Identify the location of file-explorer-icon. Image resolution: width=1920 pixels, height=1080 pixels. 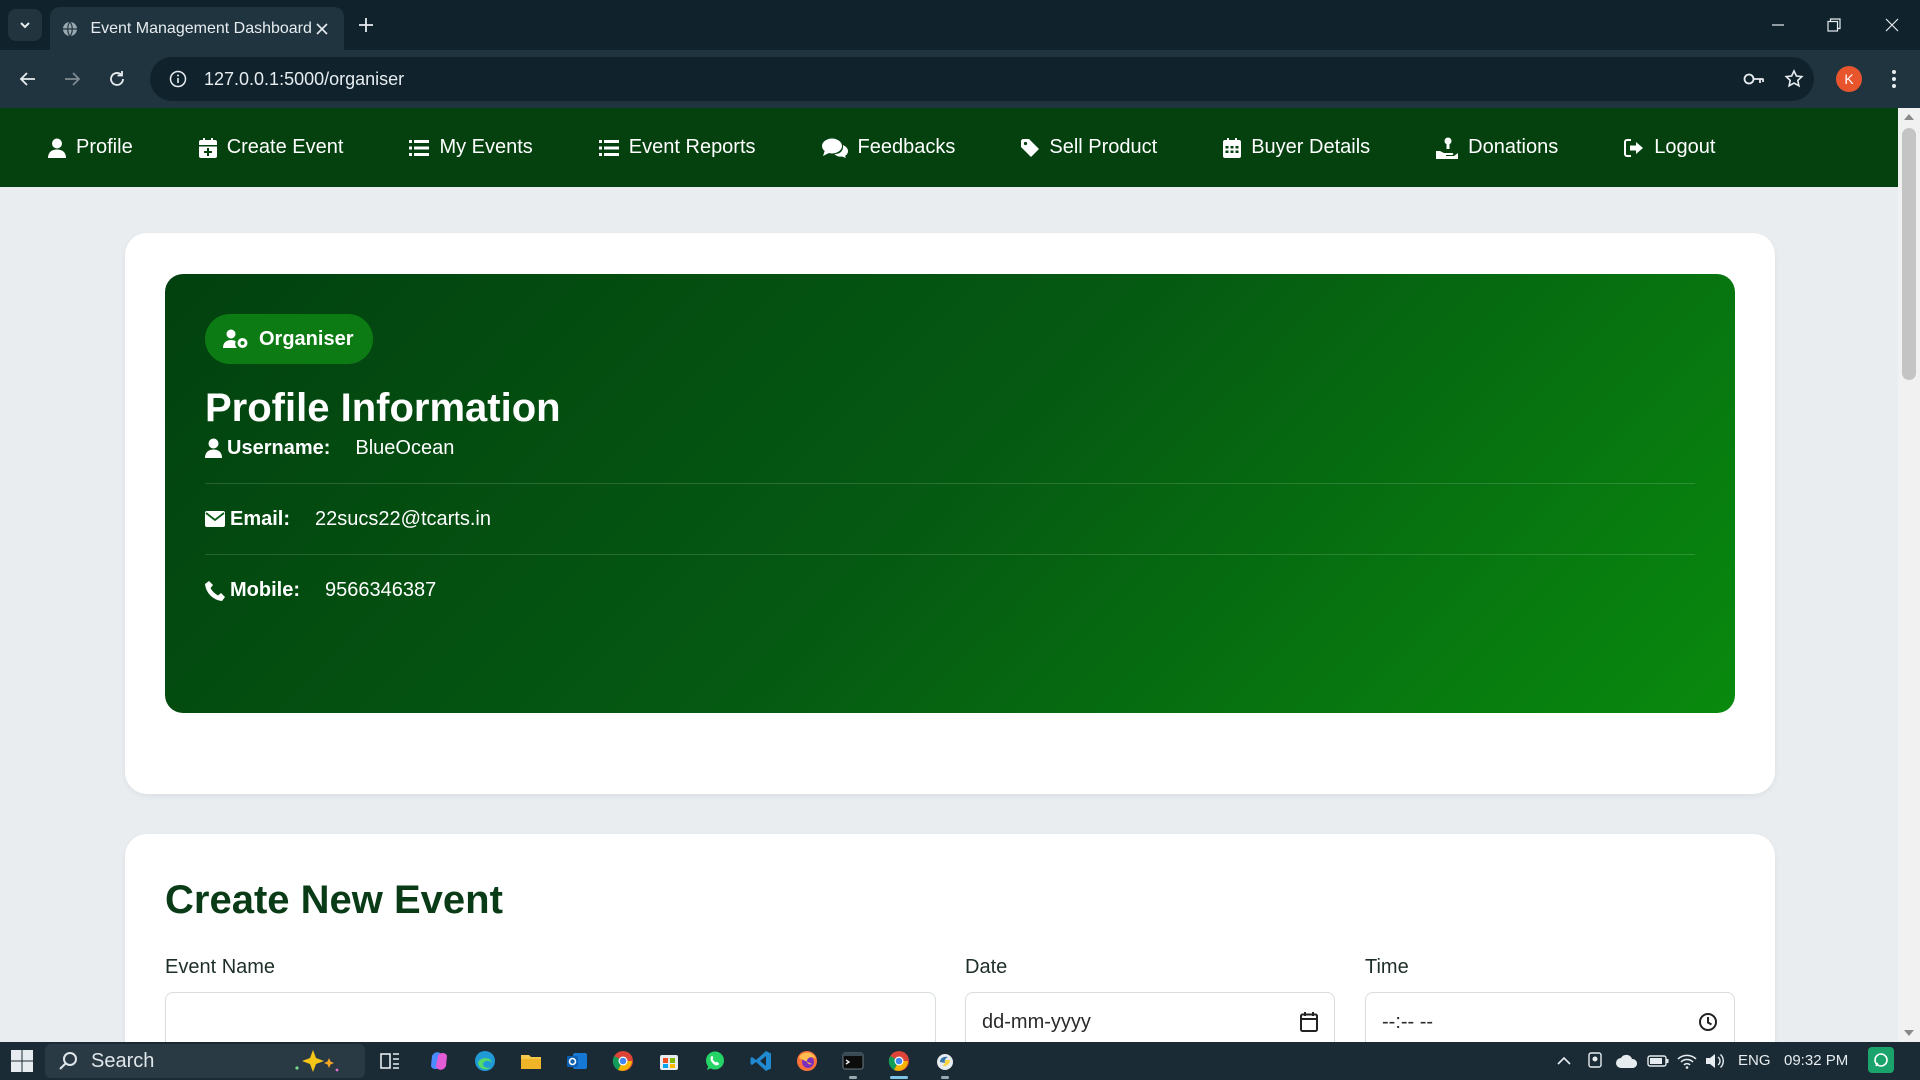
(531, 1061).